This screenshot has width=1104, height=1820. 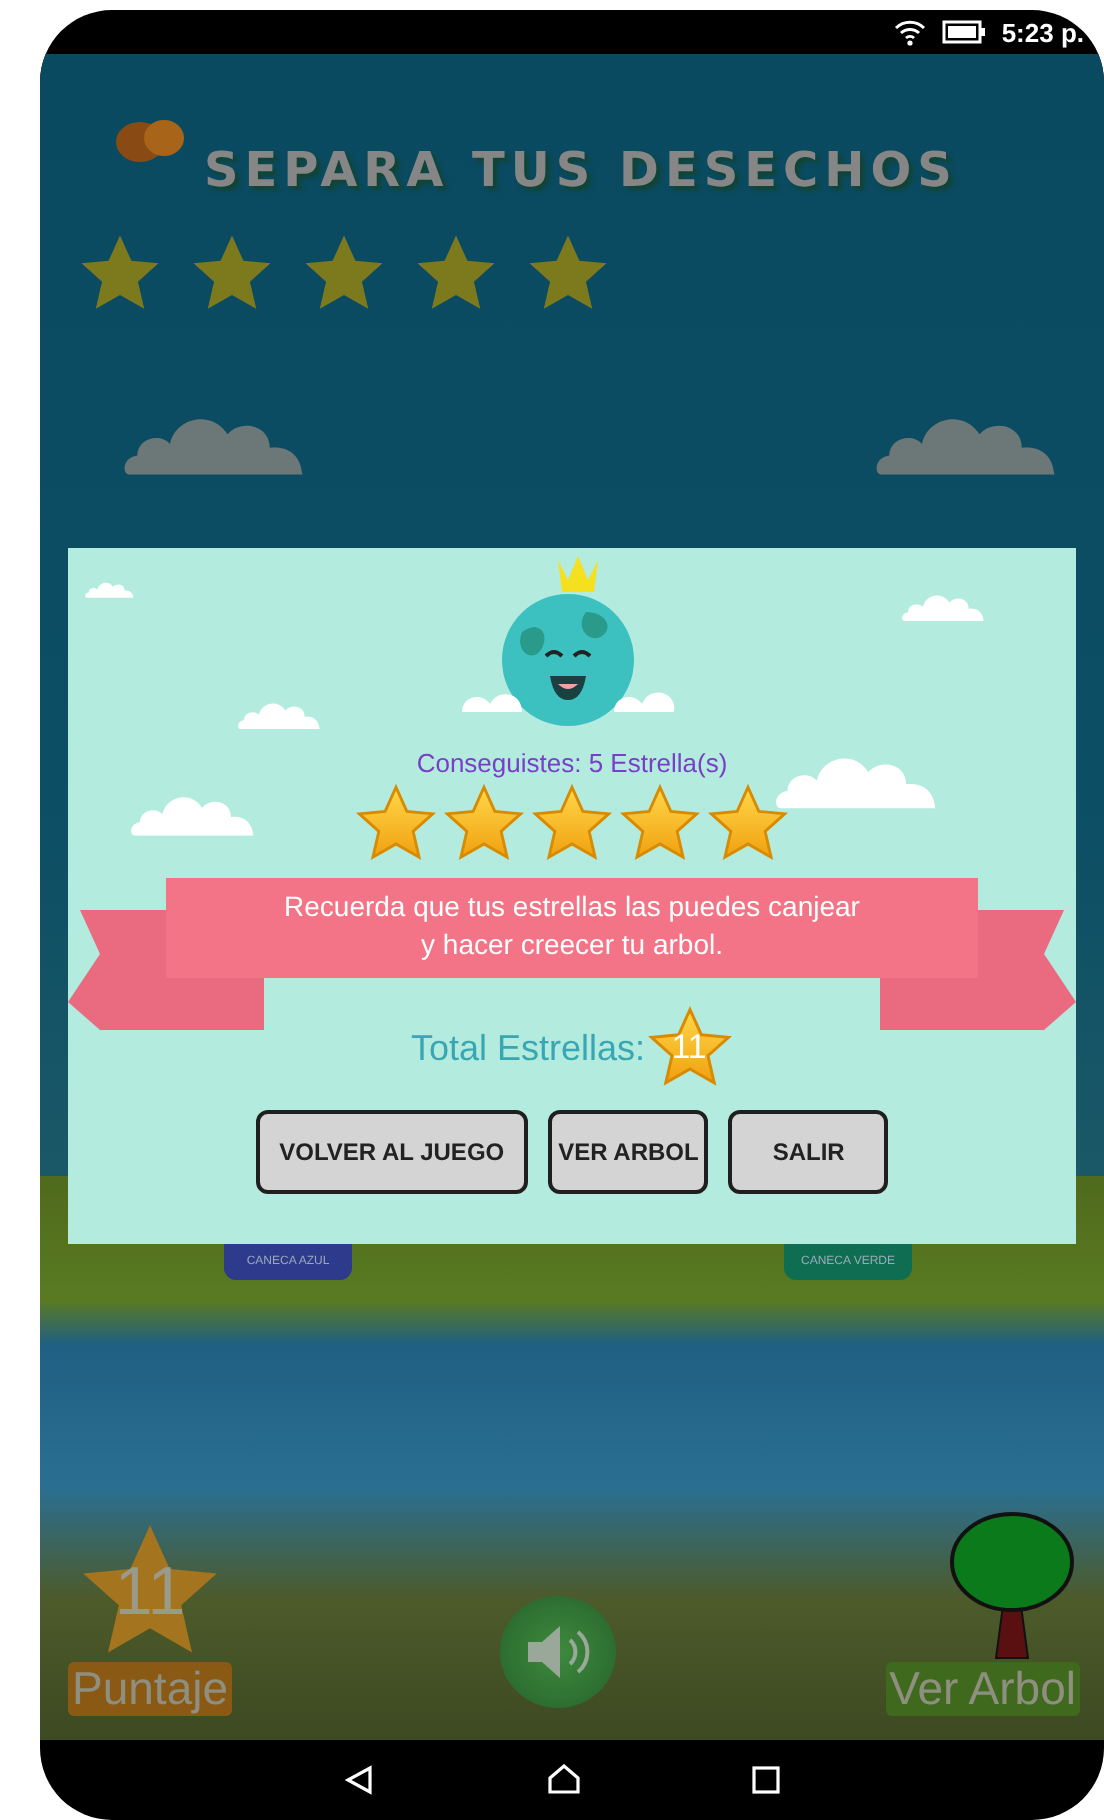 I want to click on total-stars-label: Total Estrellas:, so click(x=528, y=1048).